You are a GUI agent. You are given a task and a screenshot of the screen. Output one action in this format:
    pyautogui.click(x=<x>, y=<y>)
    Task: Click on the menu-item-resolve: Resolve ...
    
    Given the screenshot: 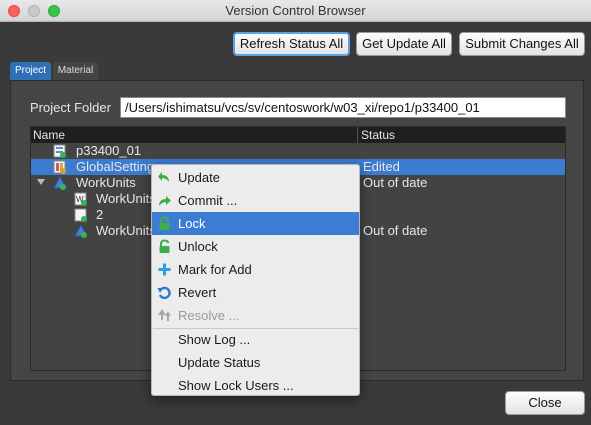 What is the action you would take?
    pyautogui.click(x=255, y=315)
    